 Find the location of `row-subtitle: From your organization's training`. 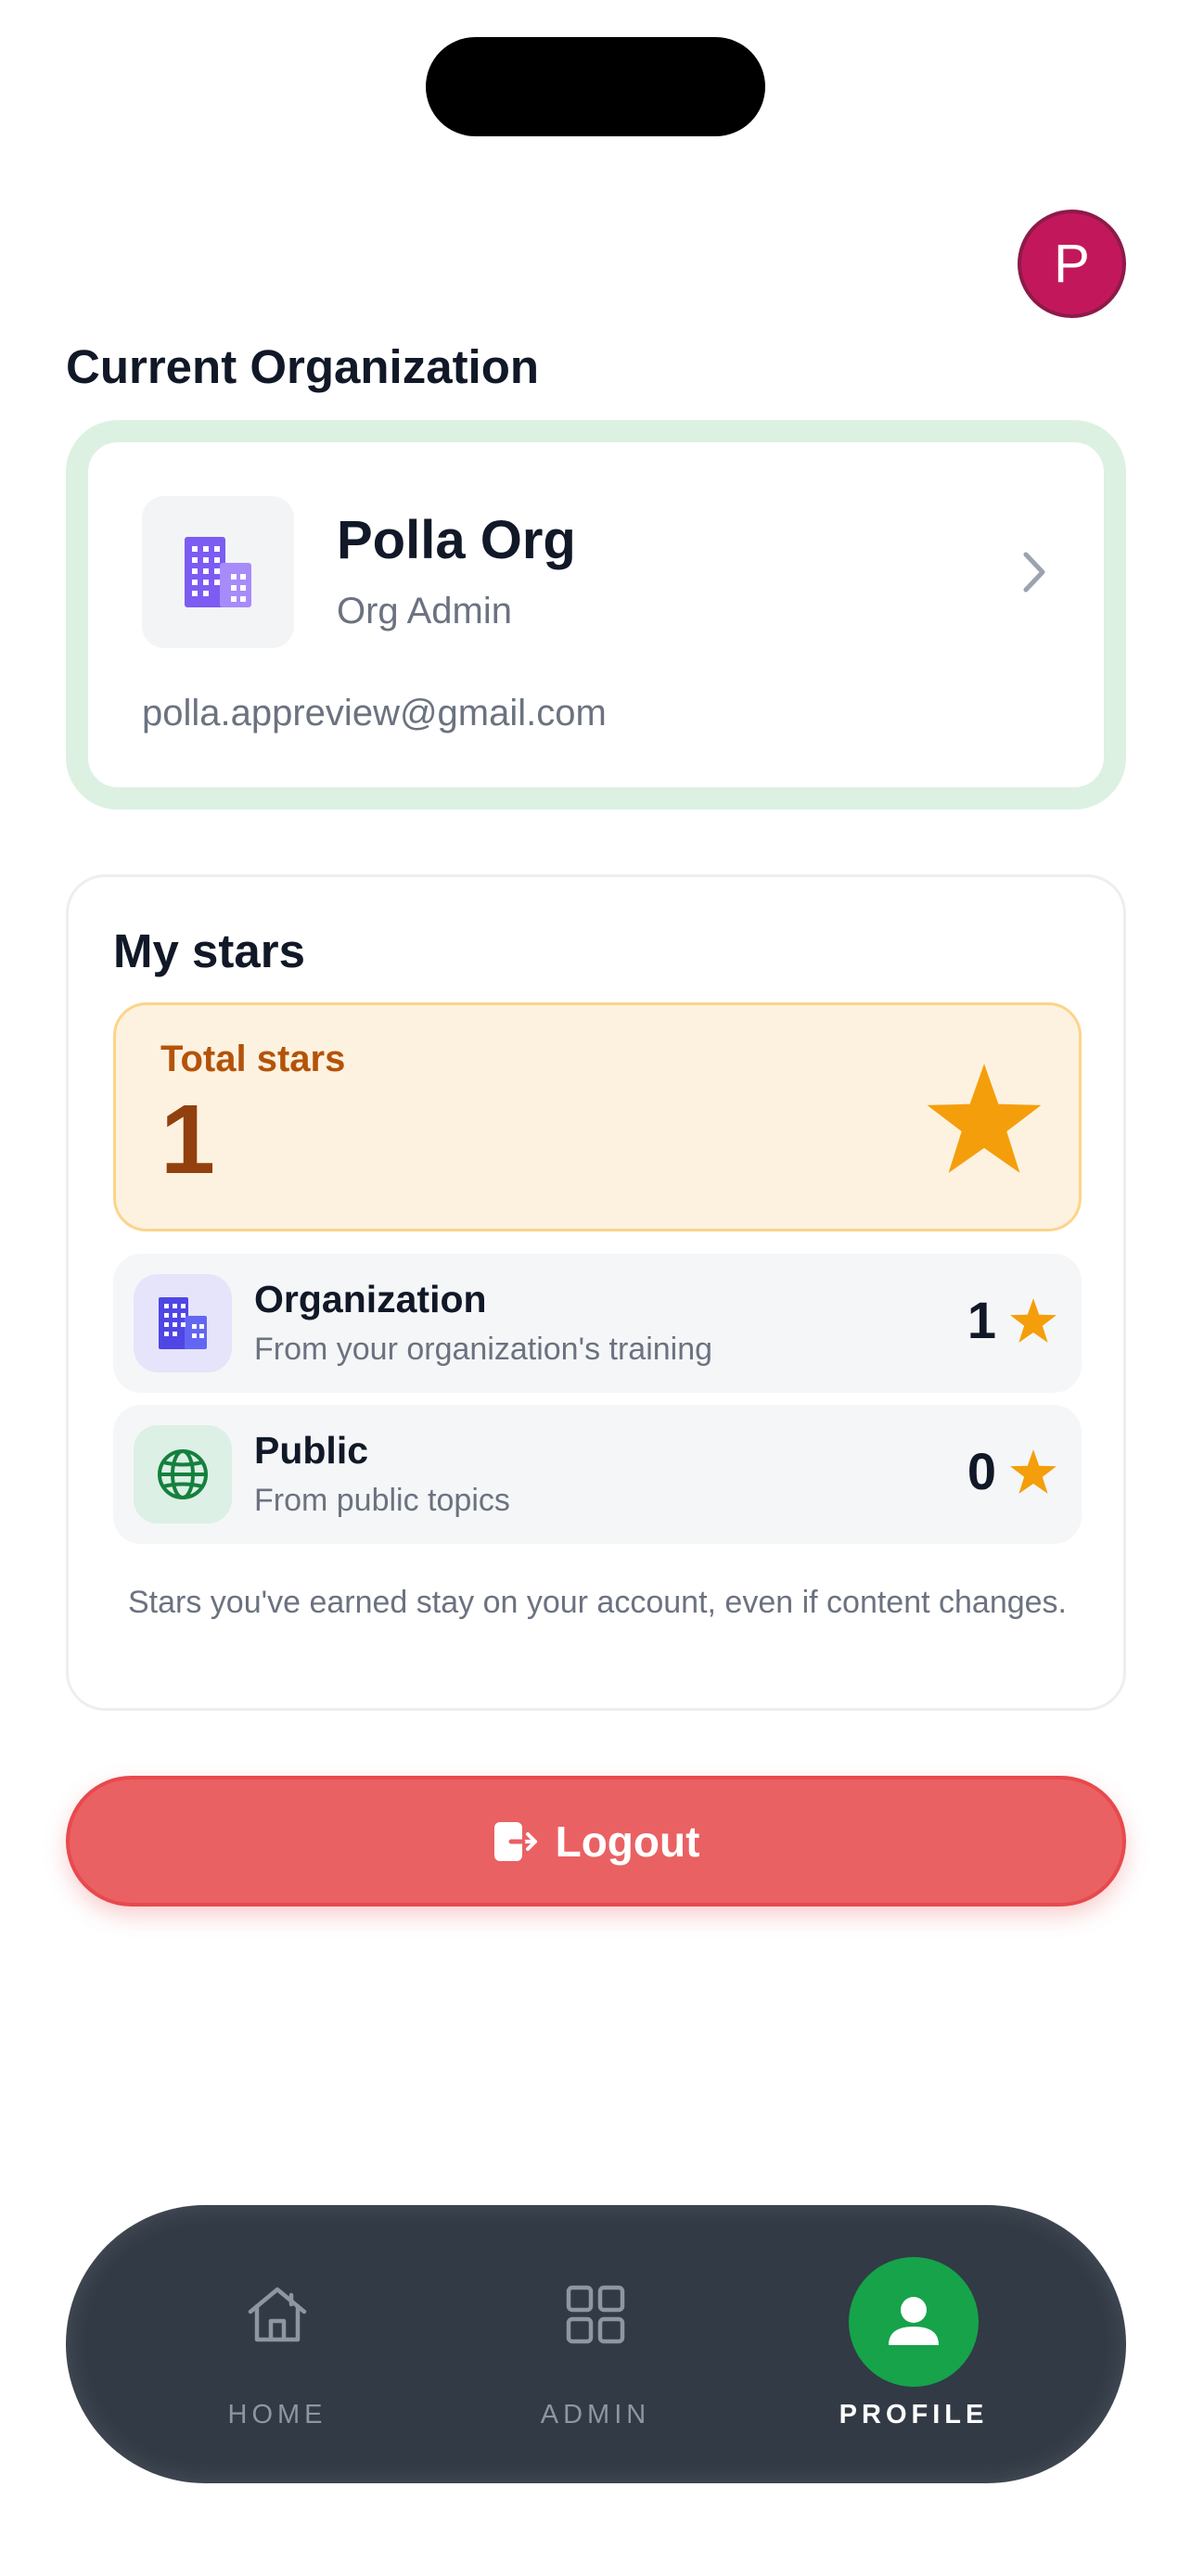

row-subtitle: From your organization's training is located at coordinates (484, 1350).